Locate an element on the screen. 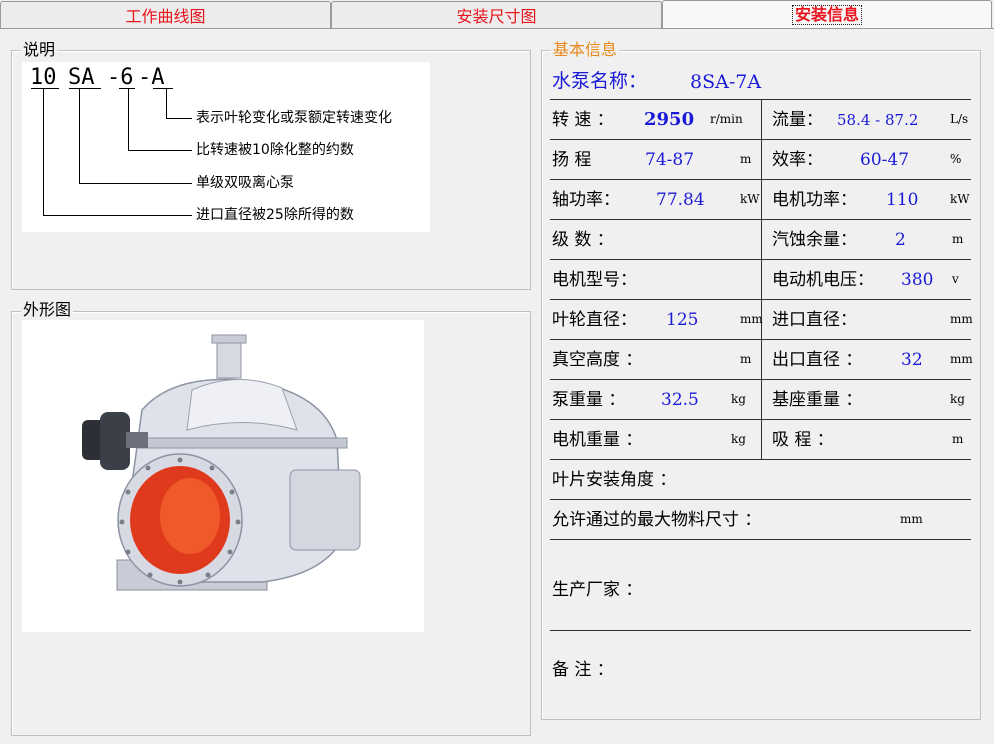 This screenshot has width=994, height=744. pump-image is located at coordinates (221, 462).